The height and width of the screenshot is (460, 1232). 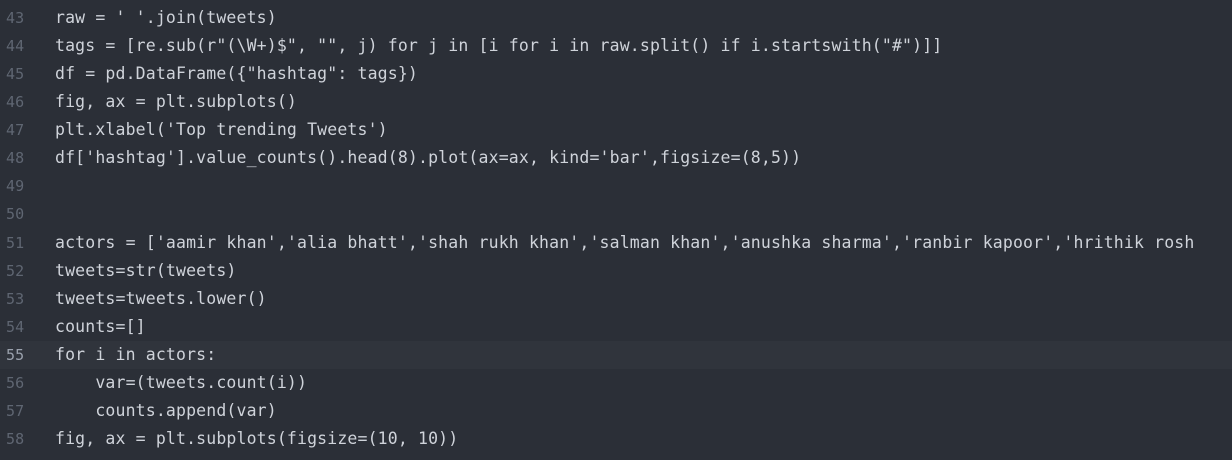 I want to click on code-text: fig, ax = plt.subplots(), so click(x=176, y=102).